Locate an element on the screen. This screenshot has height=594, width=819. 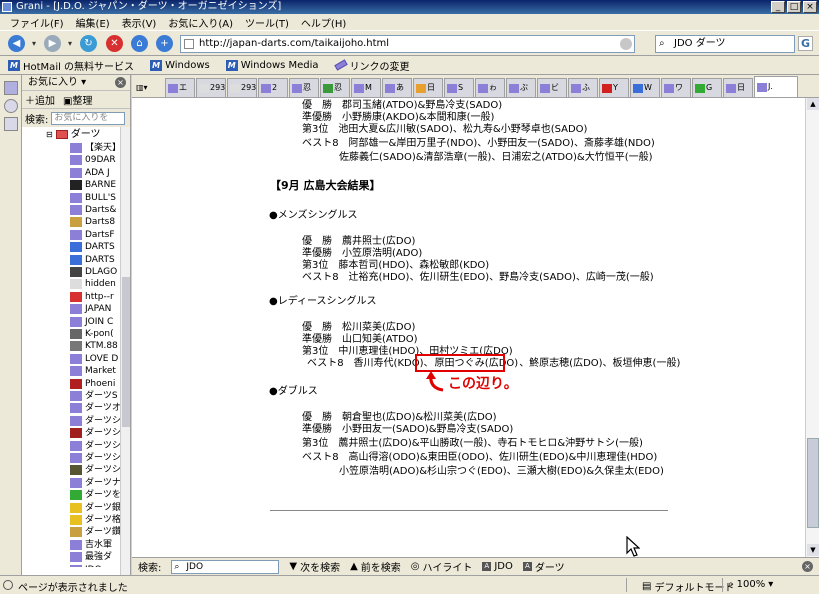
link-windows-media: M Windows Media is located at coordinates (272, 65).